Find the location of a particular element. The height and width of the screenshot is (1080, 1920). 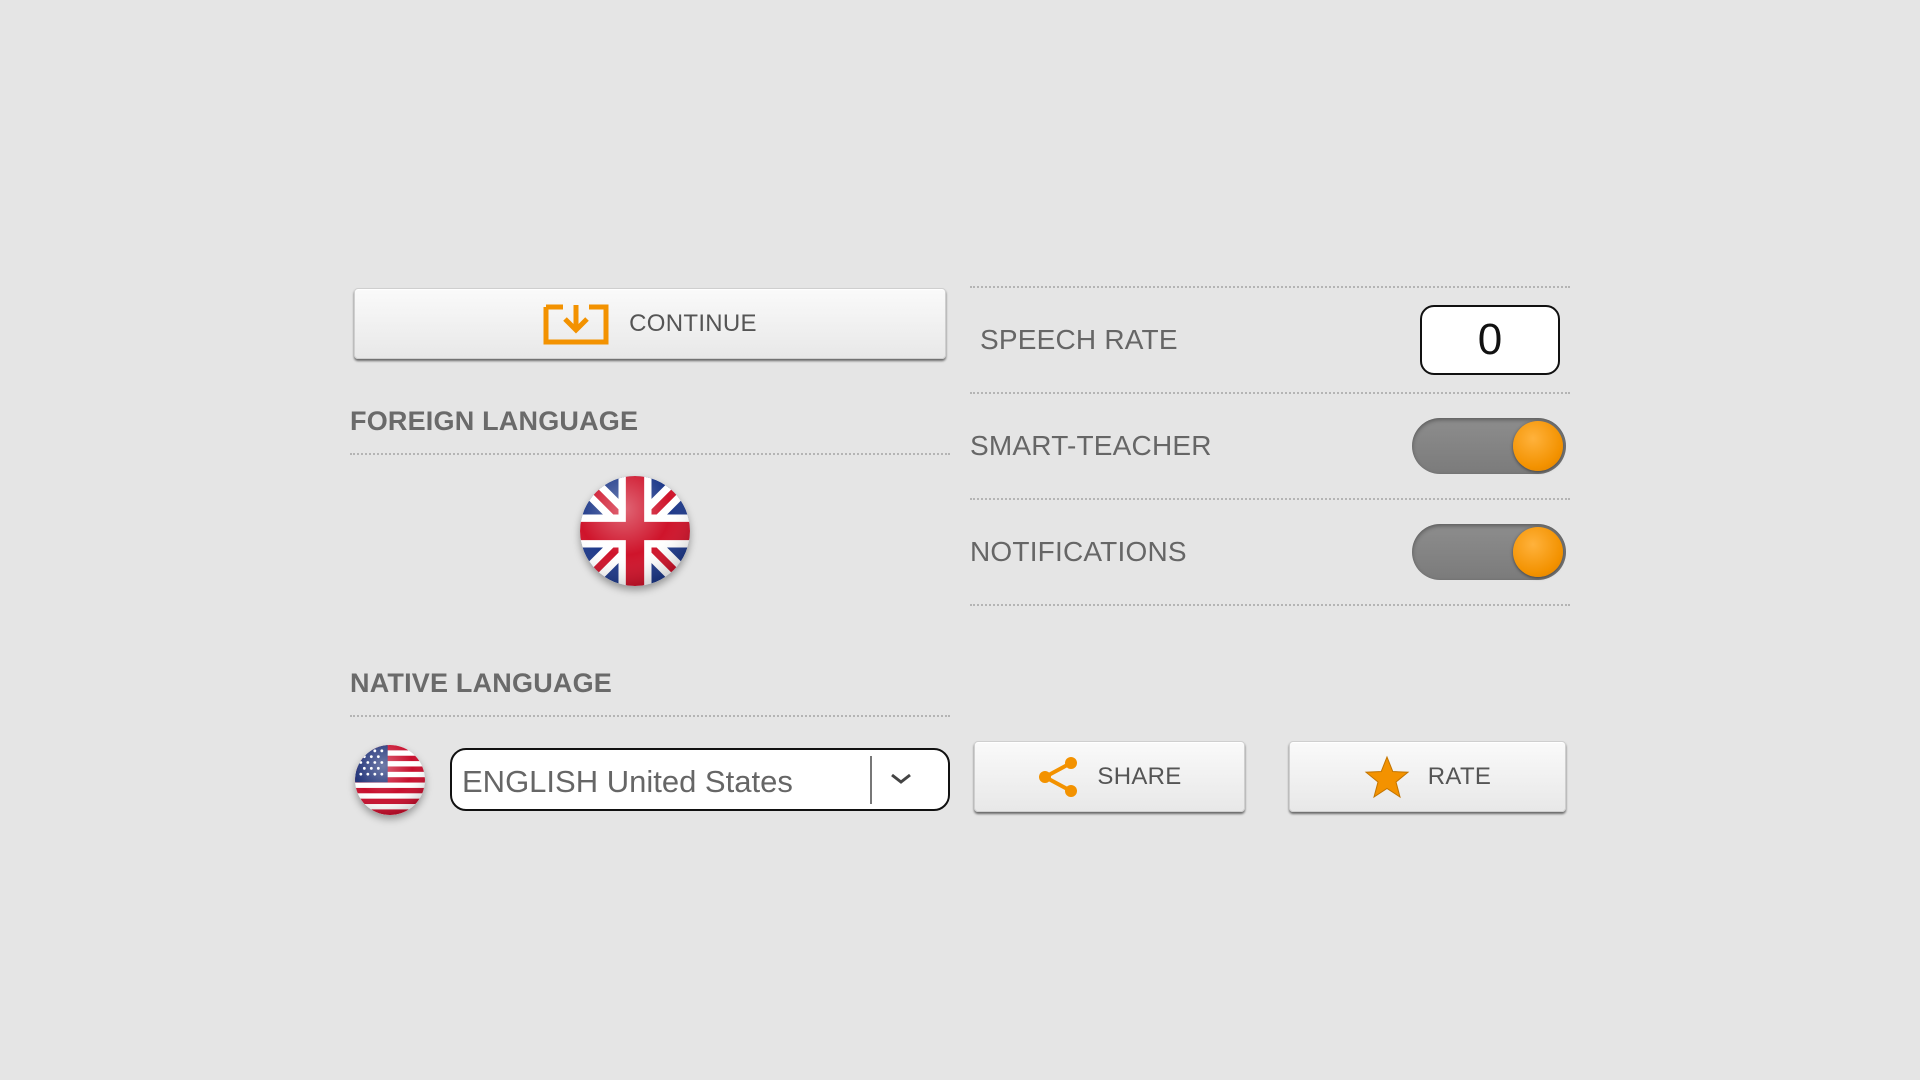

continue-button: CONTINUE is located at coordinates (650, 323).